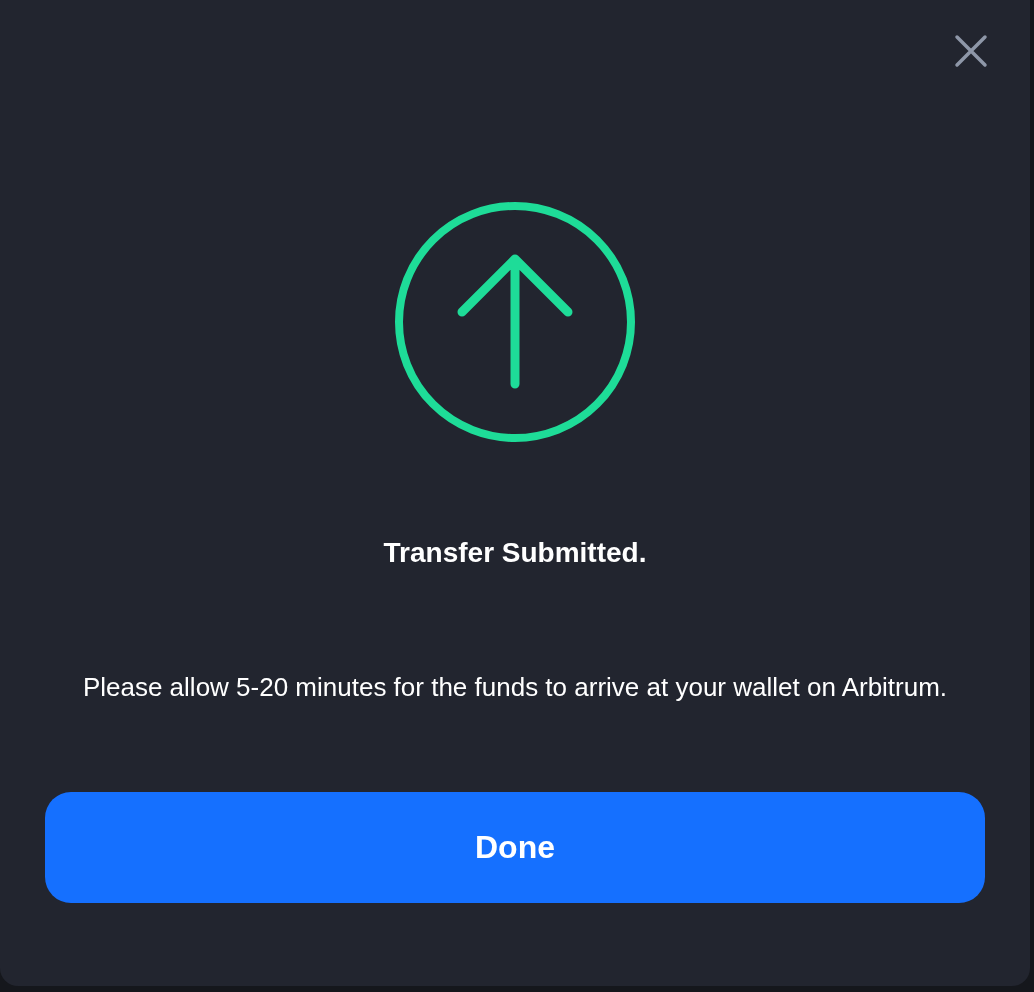 The height and width of the screenshot is (992, 1034). Describe the element at coordinates (515, 847) in the screenshot. I see `done-button: Done` at that location.